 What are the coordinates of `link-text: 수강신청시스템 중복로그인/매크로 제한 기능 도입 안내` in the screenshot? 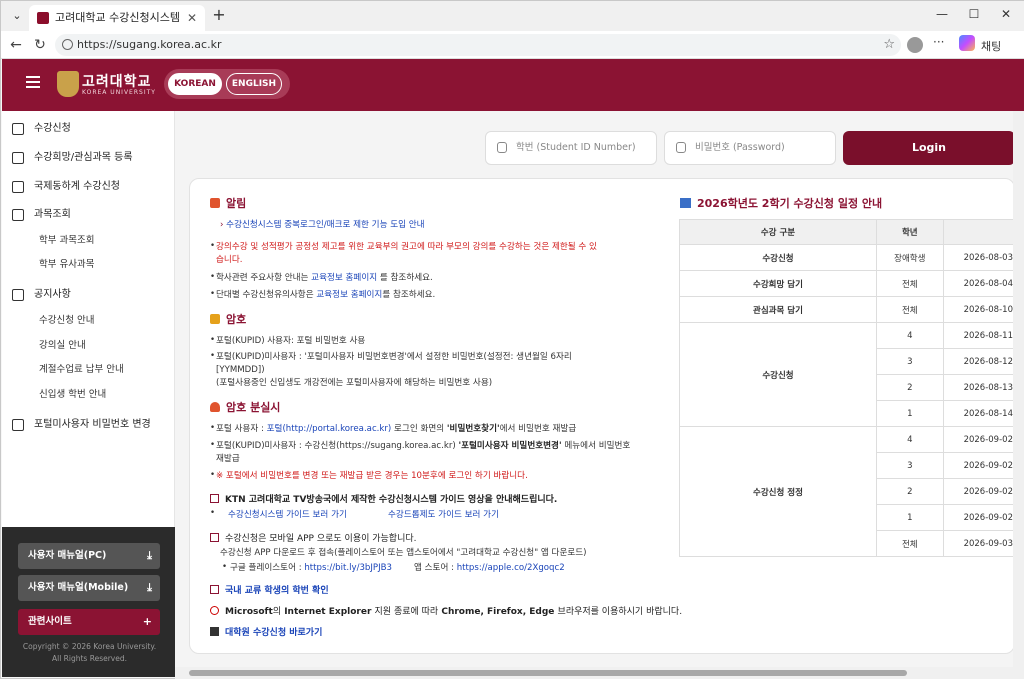 It's located at (325, 225).